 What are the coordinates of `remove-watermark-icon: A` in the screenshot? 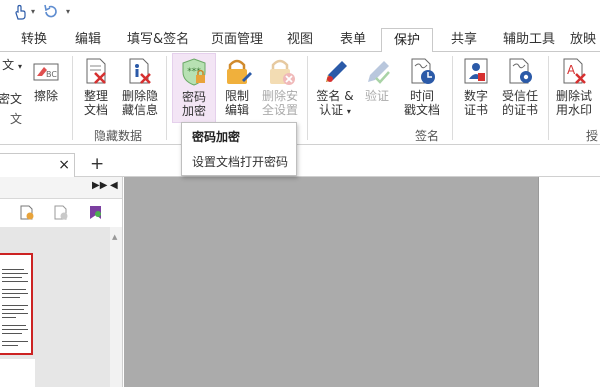 It's located at (574, 71).